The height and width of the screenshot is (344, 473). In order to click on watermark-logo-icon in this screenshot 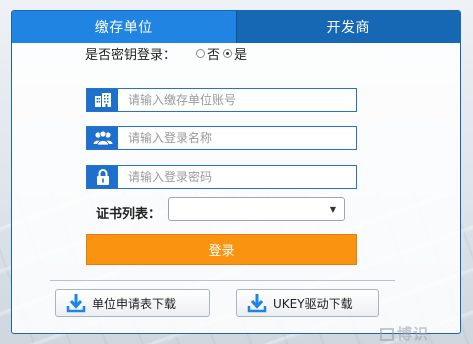, I will do `click(387, 334)`.